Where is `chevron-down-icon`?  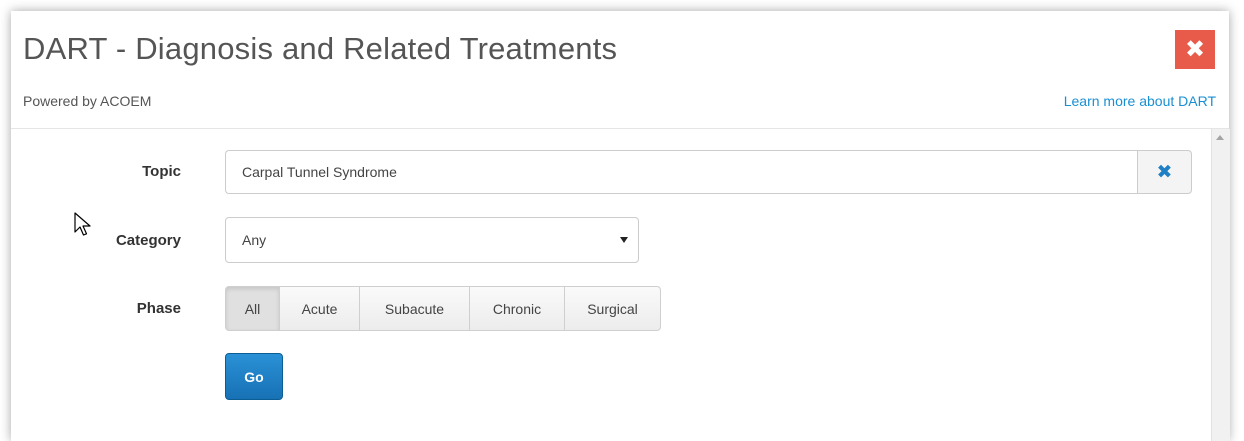
chevron-down-icon is located at coordinates (624, 240).